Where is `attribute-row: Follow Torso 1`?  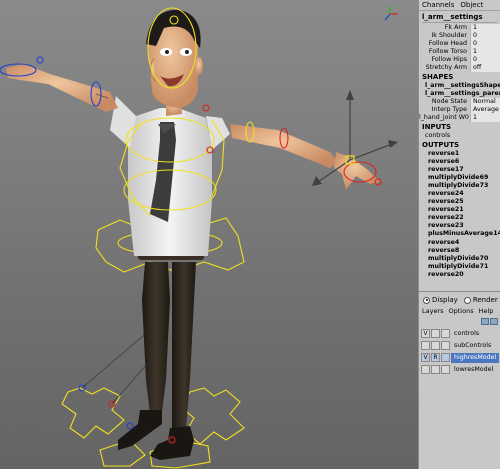
attribute-row: Follow Torso 1 is located at coordinates (459, 52).